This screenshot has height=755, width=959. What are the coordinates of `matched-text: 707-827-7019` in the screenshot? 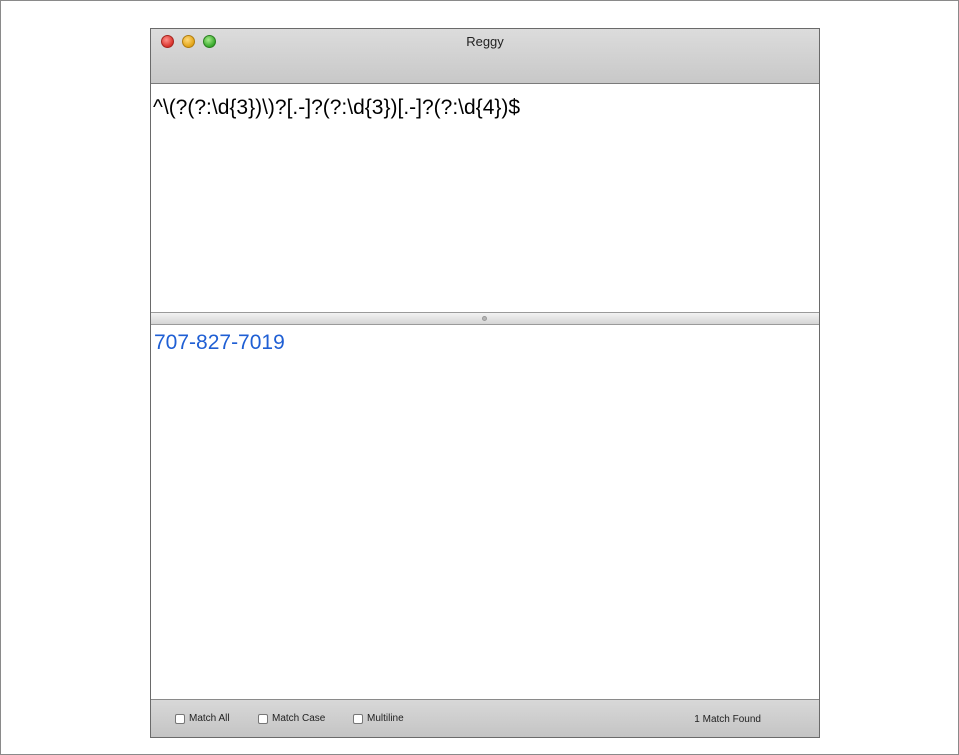 It's located at (219, 343).